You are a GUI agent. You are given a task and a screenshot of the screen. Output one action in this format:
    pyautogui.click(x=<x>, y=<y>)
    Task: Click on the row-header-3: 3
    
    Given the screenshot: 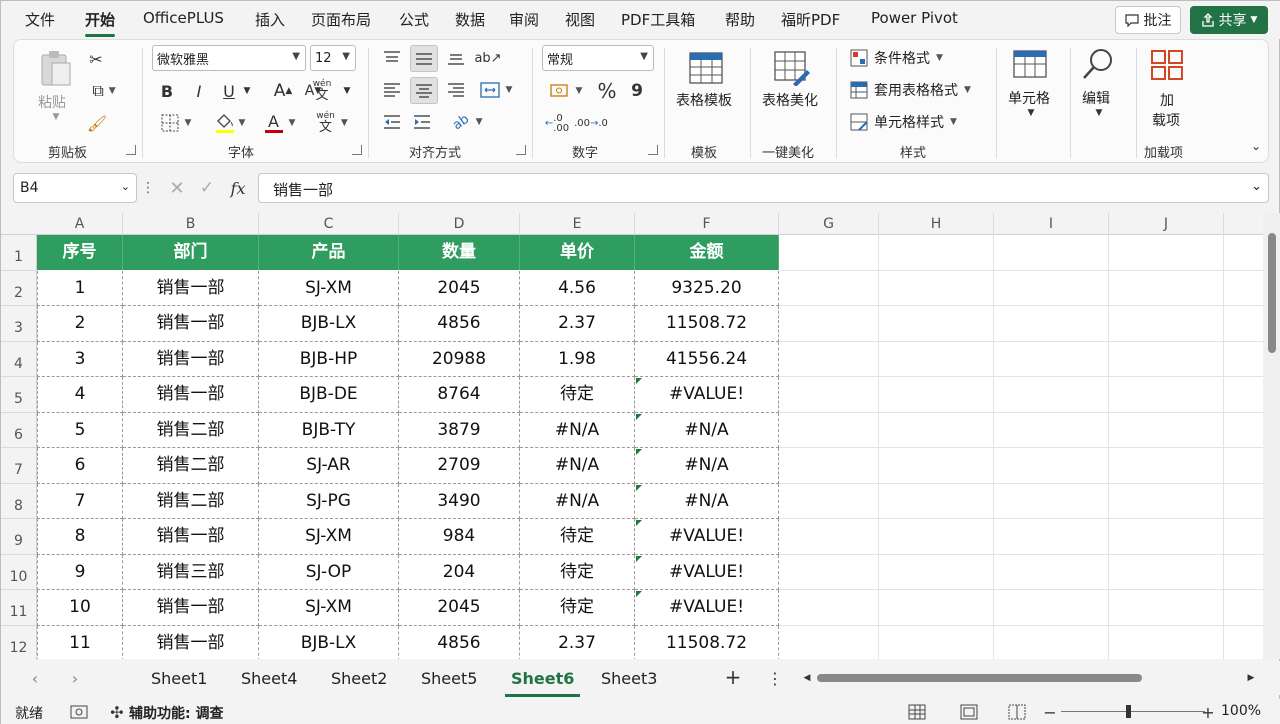 What is the action you would take?
    pyautogui.click(x=19, y=324)
    